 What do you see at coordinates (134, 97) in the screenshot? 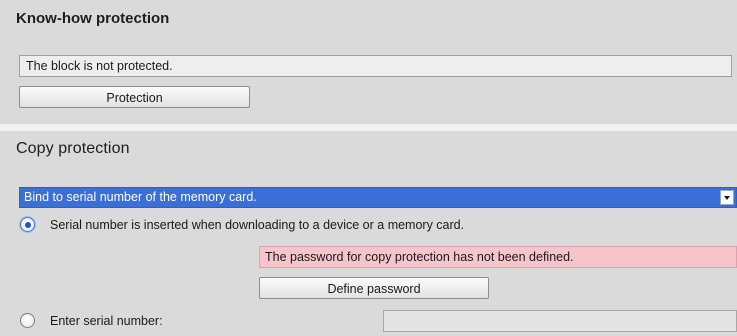
I see `protection-button: Protection` at bounding box center [134, 97].